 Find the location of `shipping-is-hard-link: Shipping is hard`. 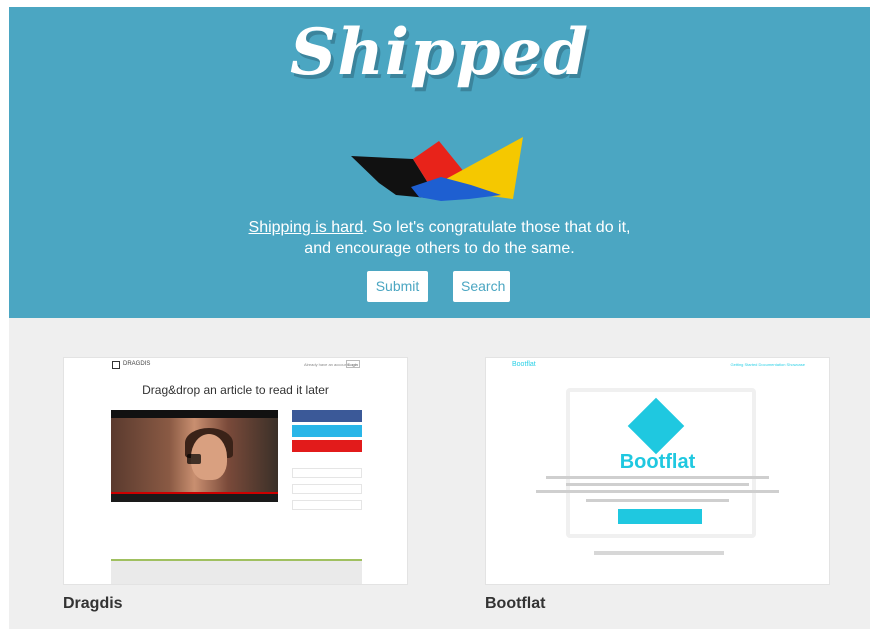

shipping-is-hard-link: Shipping is hard is located at coordinates (306, 227).